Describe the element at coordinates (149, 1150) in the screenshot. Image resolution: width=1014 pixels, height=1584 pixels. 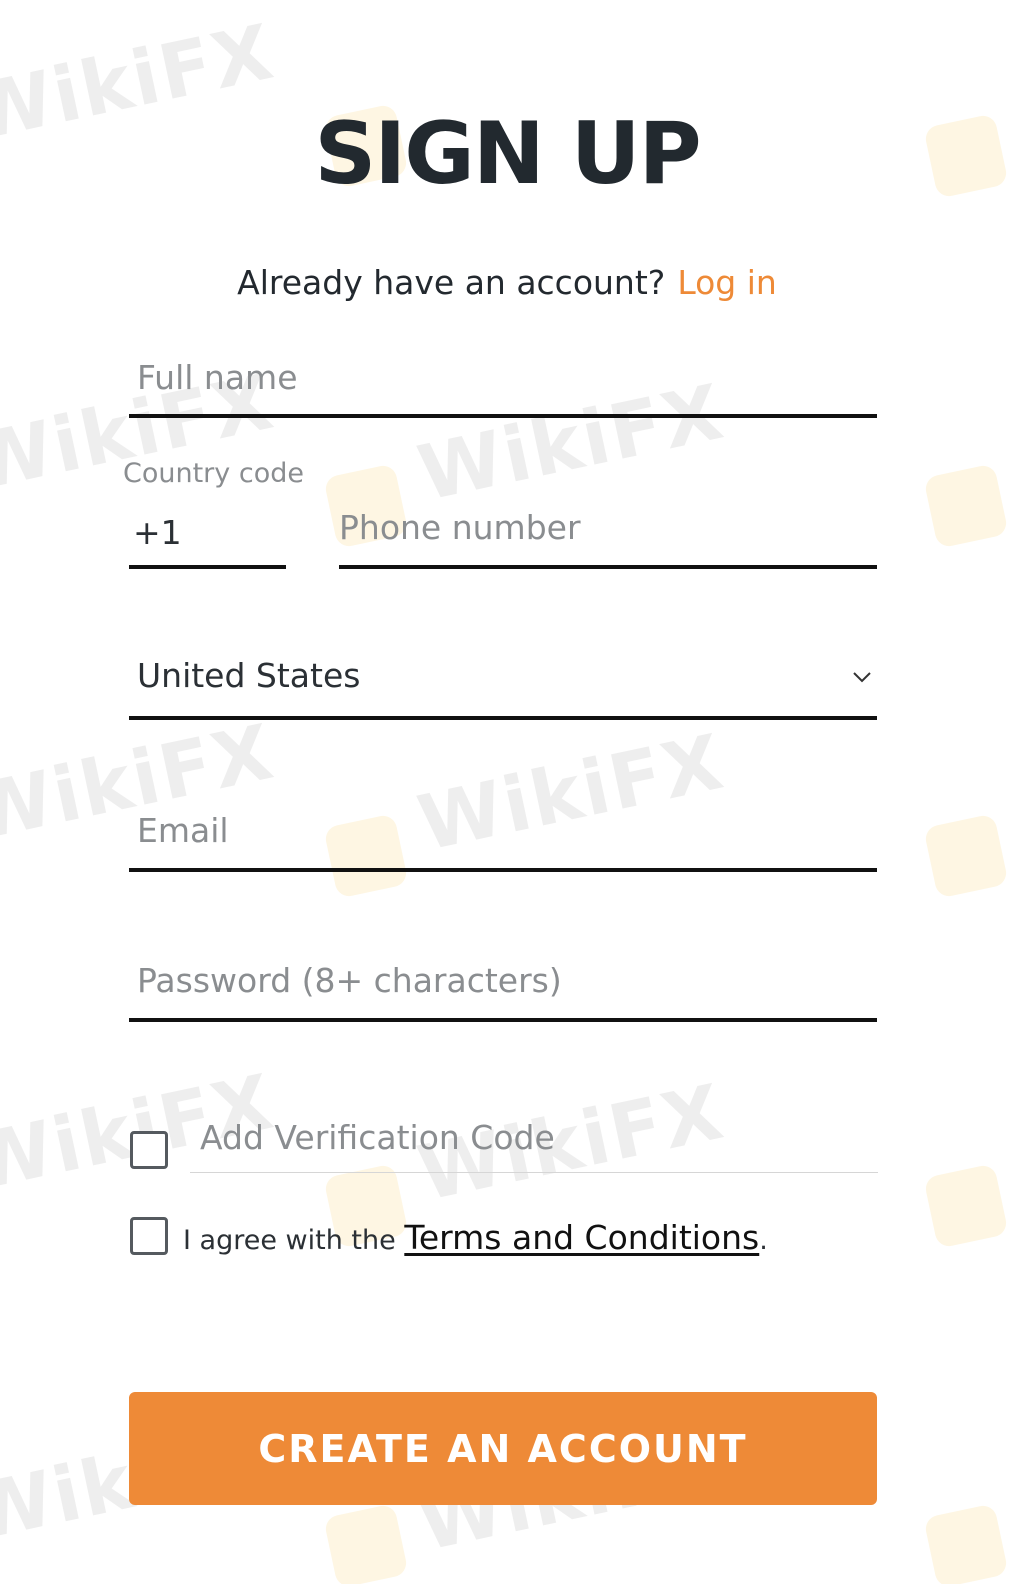
I see `verification-code-checkbox` at that location.